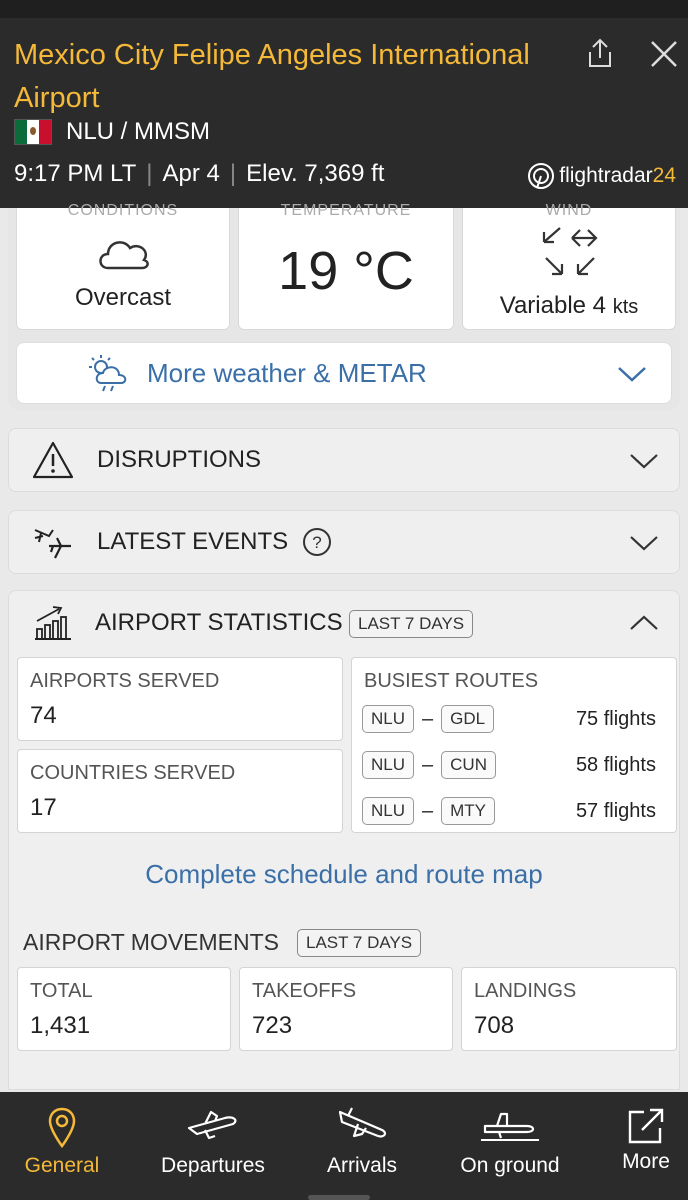  I want to click on arrivals-plane-icon, so click(362, 1122).